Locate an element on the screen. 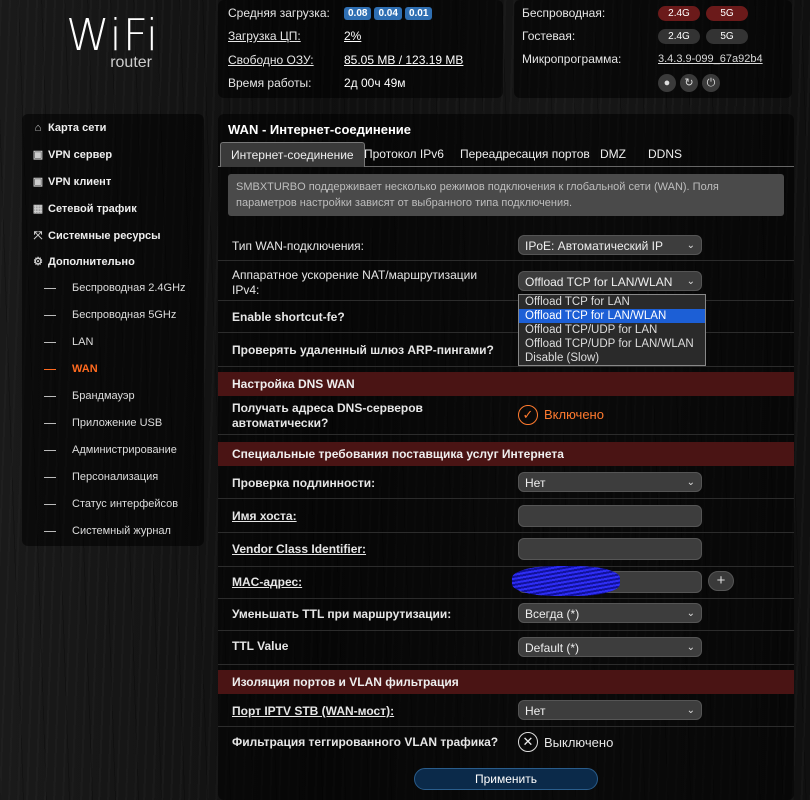 This screenshot has height=800, width=810. sidebar-item-label: Дополнительно is located at coordinates (91, 262).